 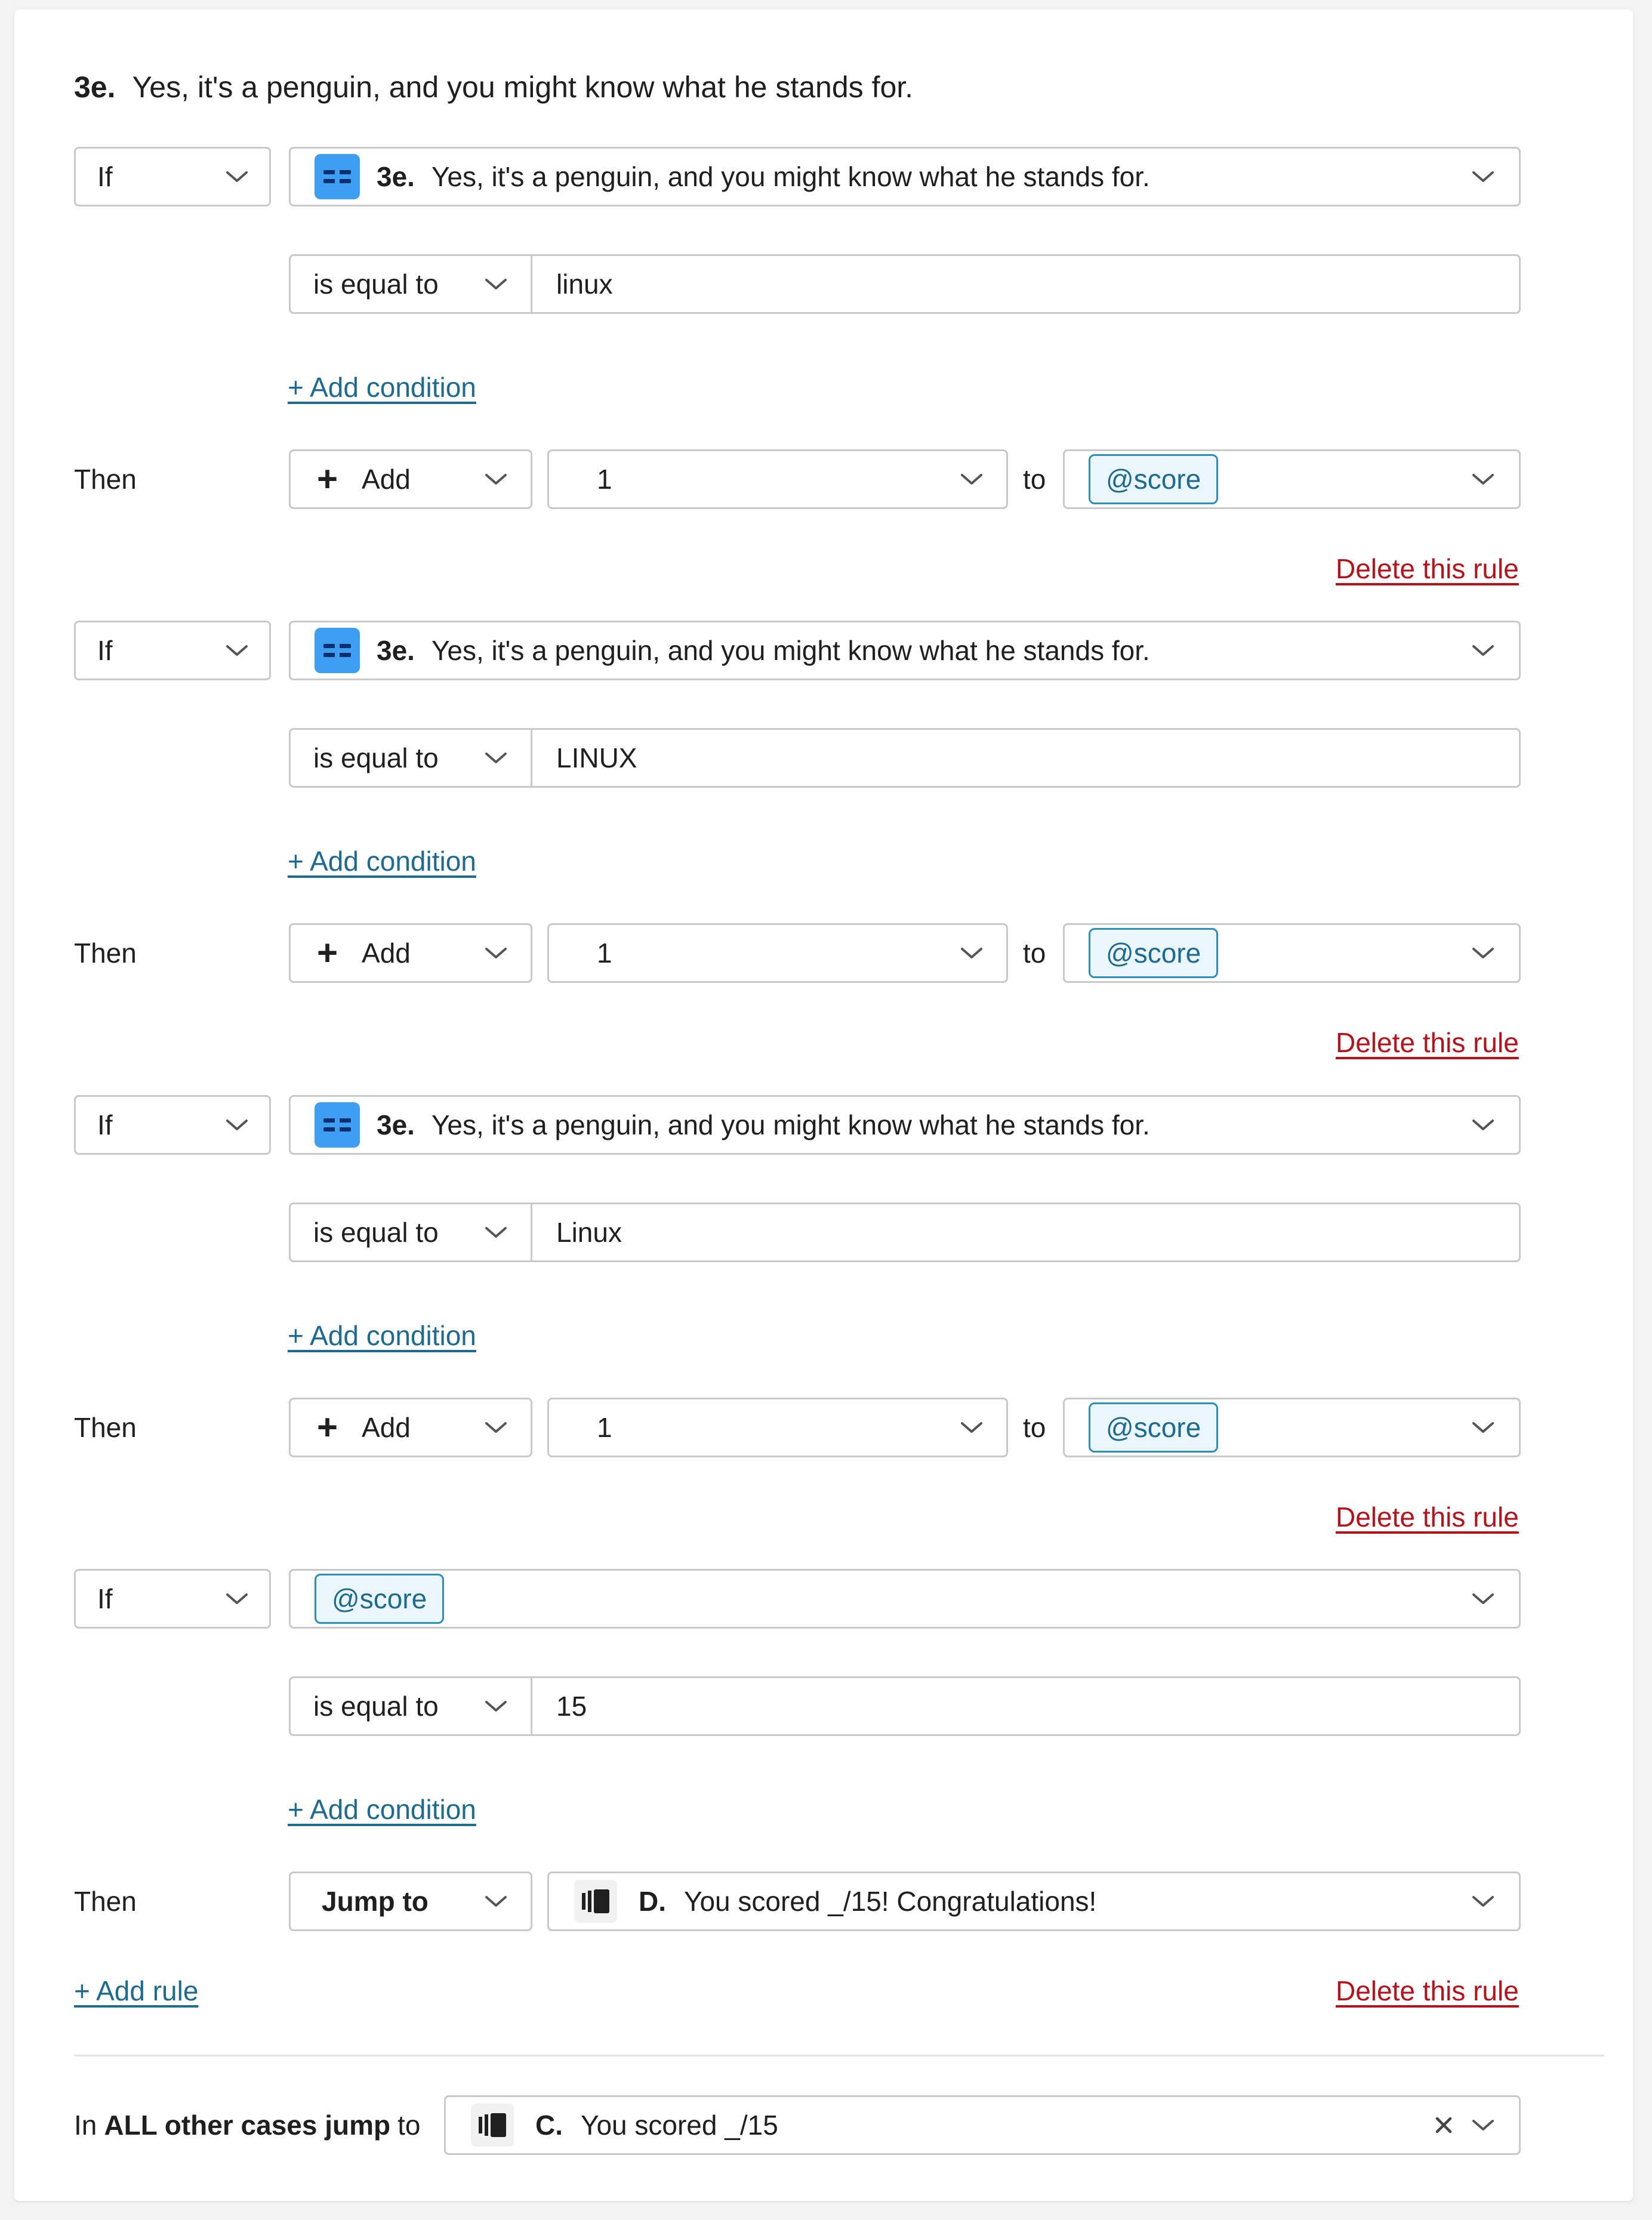 What do you see at coordinates (1026, 758) in the screenshot?
I see `condition-value-input: LINUX` at bounding box center [1026, 758].